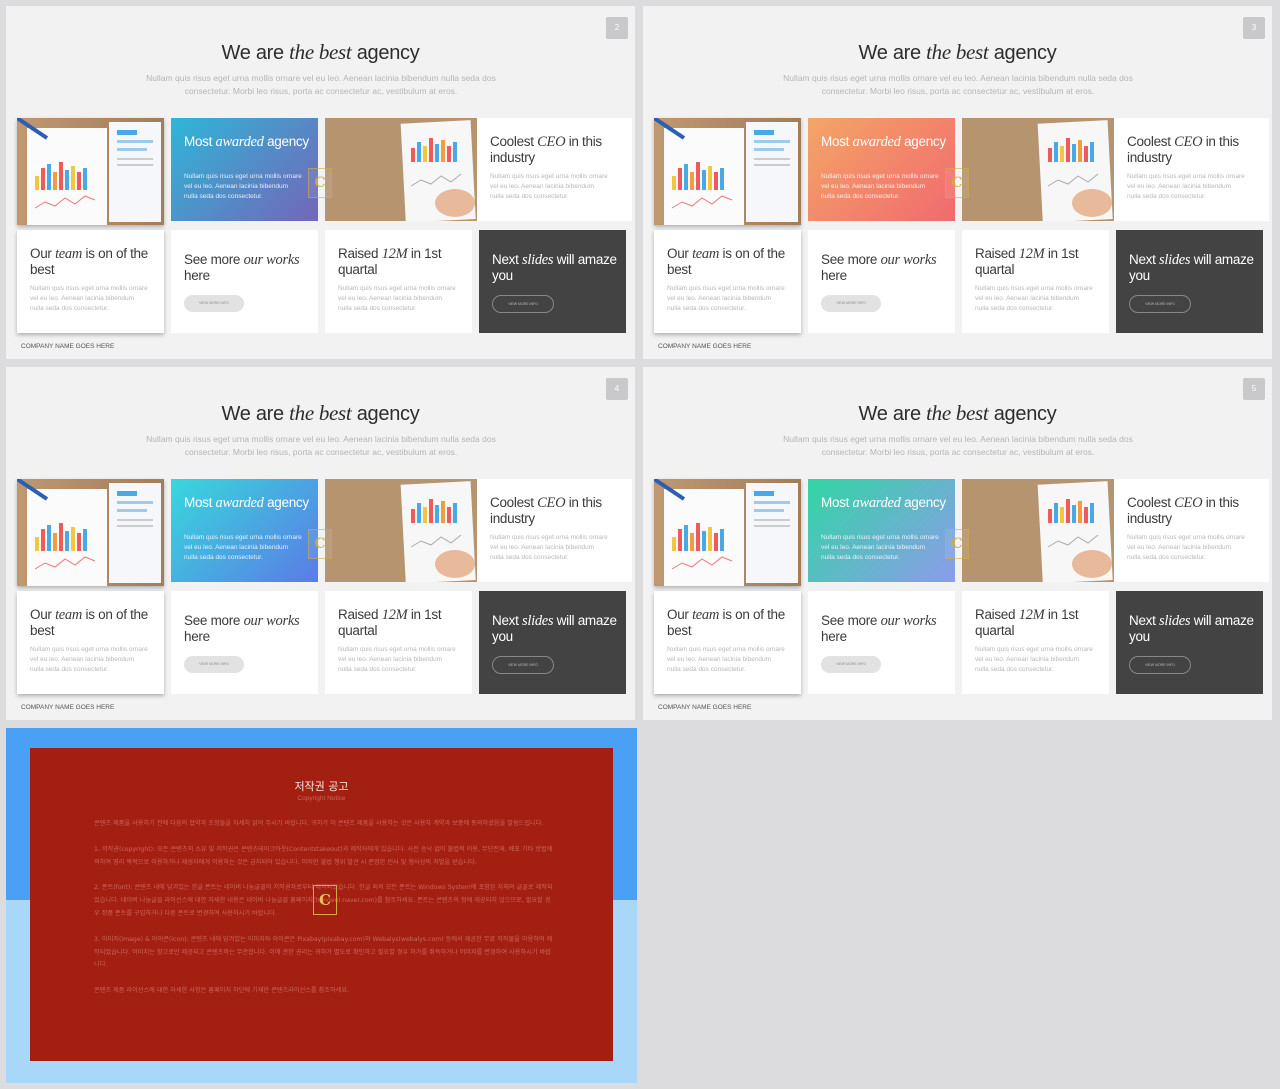 This screenshot has height=1089, width=1280. What do you see at coordinates (617, 389) in the screenshot?
I see `slide-number: 4` at bounding box center [617, 389].